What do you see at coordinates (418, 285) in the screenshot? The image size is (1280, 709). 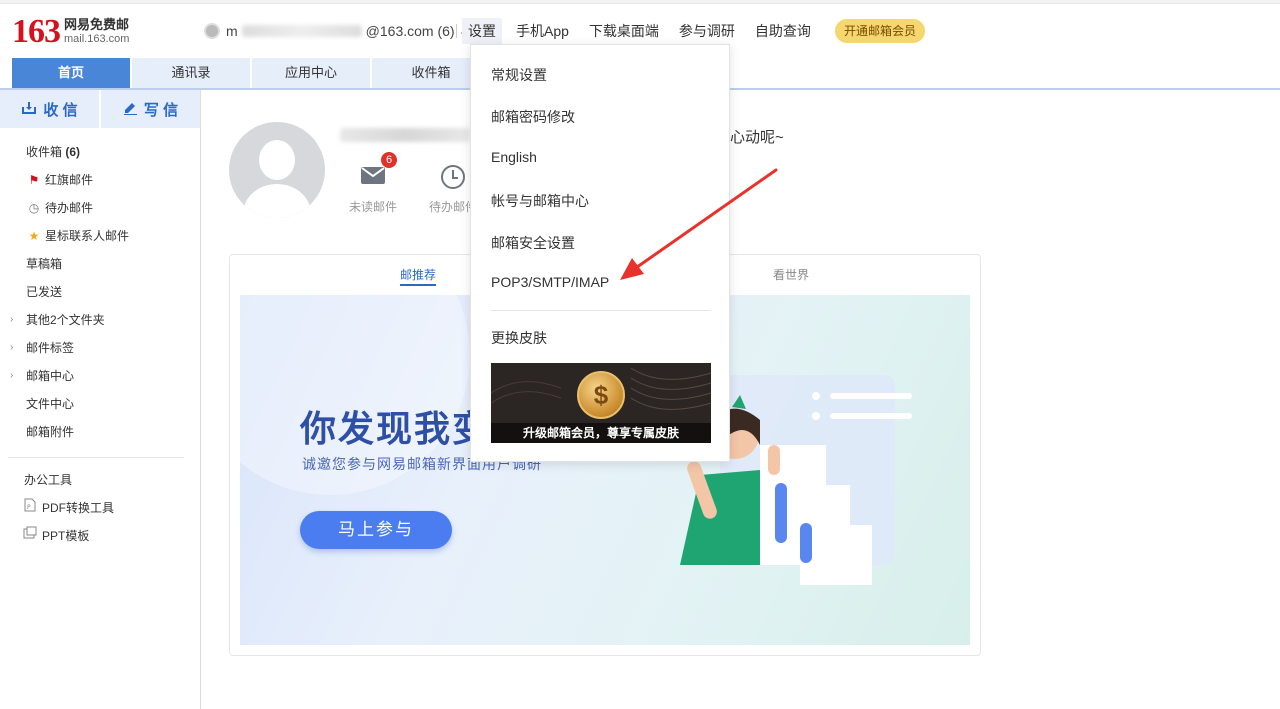 I see `tab-recommend-underline` at bounding box center [418, 285].